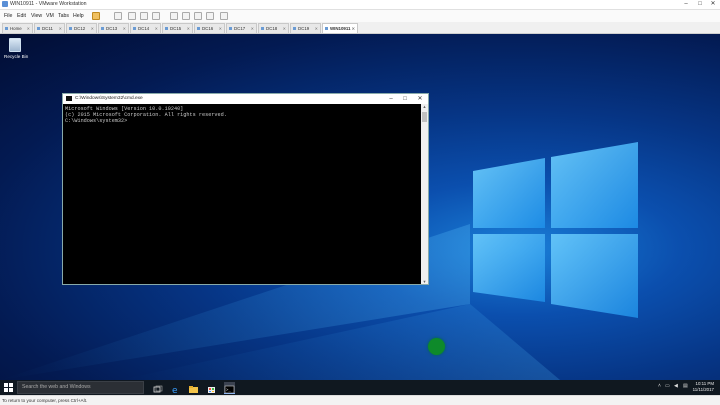  I want to click on cmd-title-bar: C:\Windows\System32\cmd.exe – □ ✕, so click(245, 99).